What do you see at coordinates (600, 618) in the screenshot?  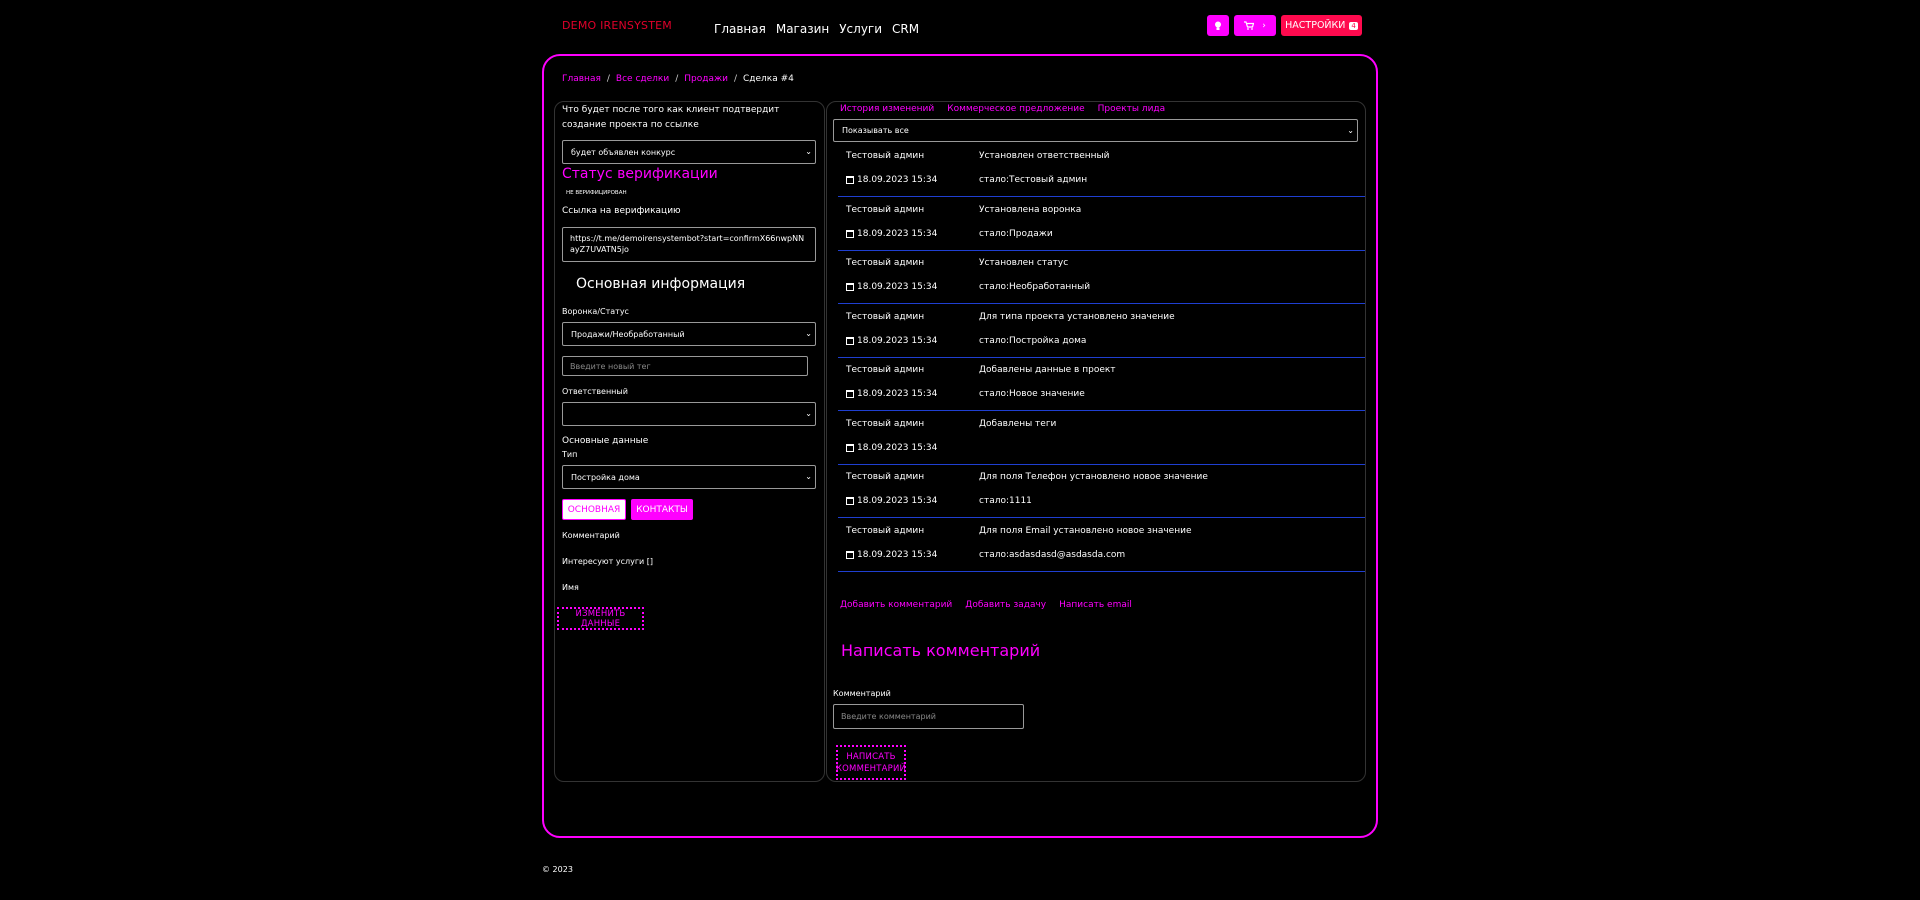 I see `edit-data-button: ИЗМЕНИТЬ ДАННЫЕ` at bounding box center [600, 618].